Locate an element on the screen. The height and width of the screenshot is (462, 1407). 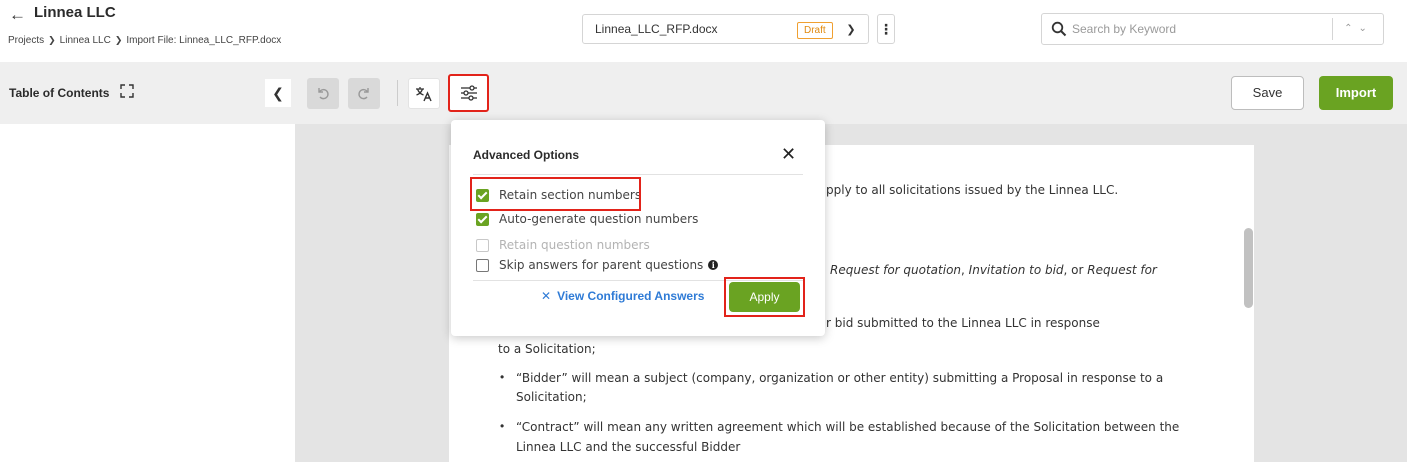
checkbox-disabled is located at coordinates (482, 245).